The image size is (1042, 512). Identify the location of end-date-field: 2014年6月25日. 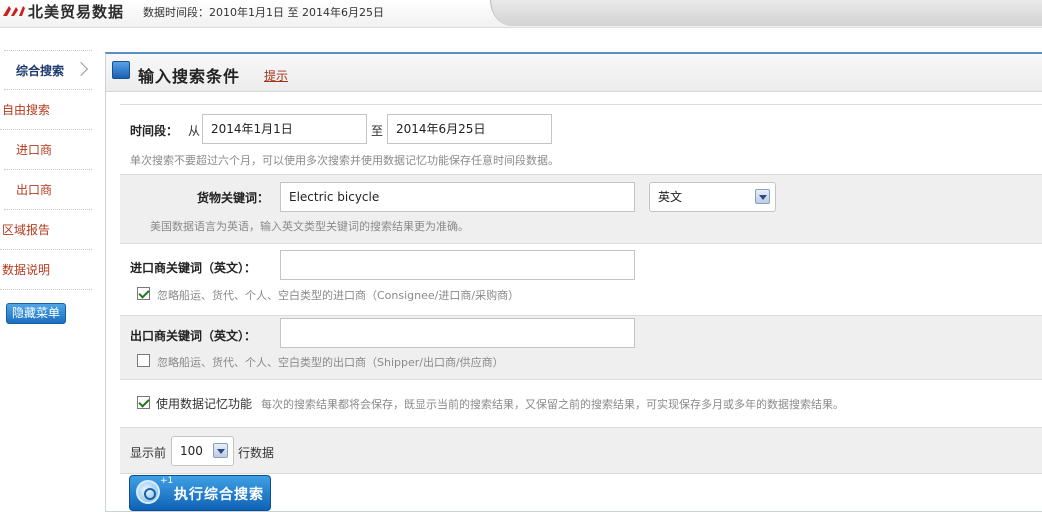
(469, 129).